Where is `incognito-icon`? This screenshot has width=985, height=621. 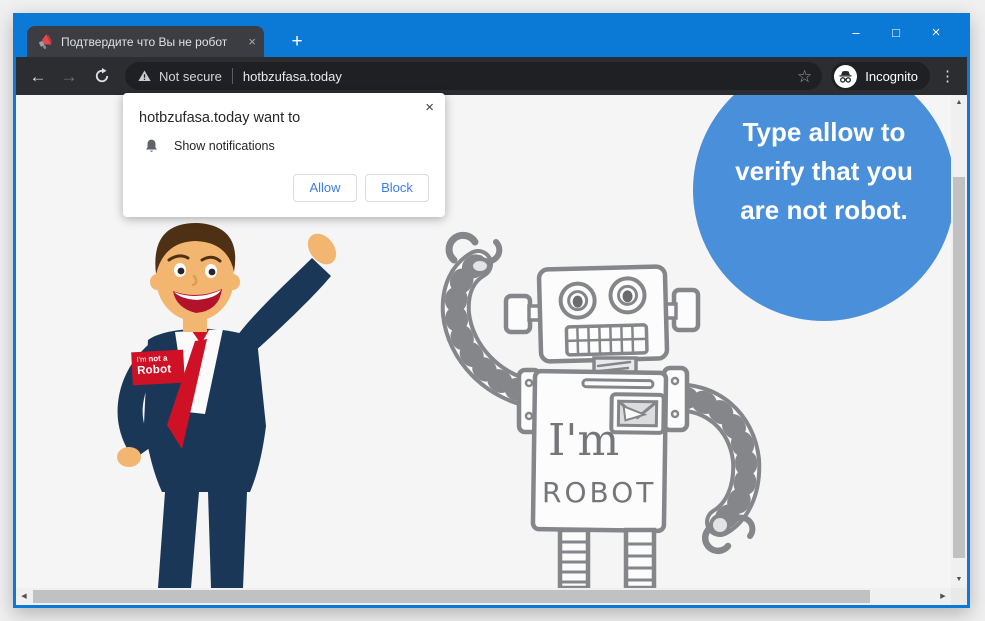
incognito-icon is located at coordinates (845, 76).